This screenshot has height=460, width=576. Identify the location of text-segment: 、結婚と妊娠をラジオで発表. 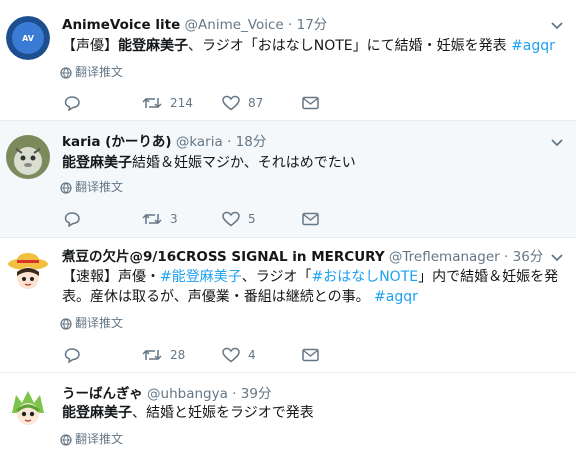
(223, 413).